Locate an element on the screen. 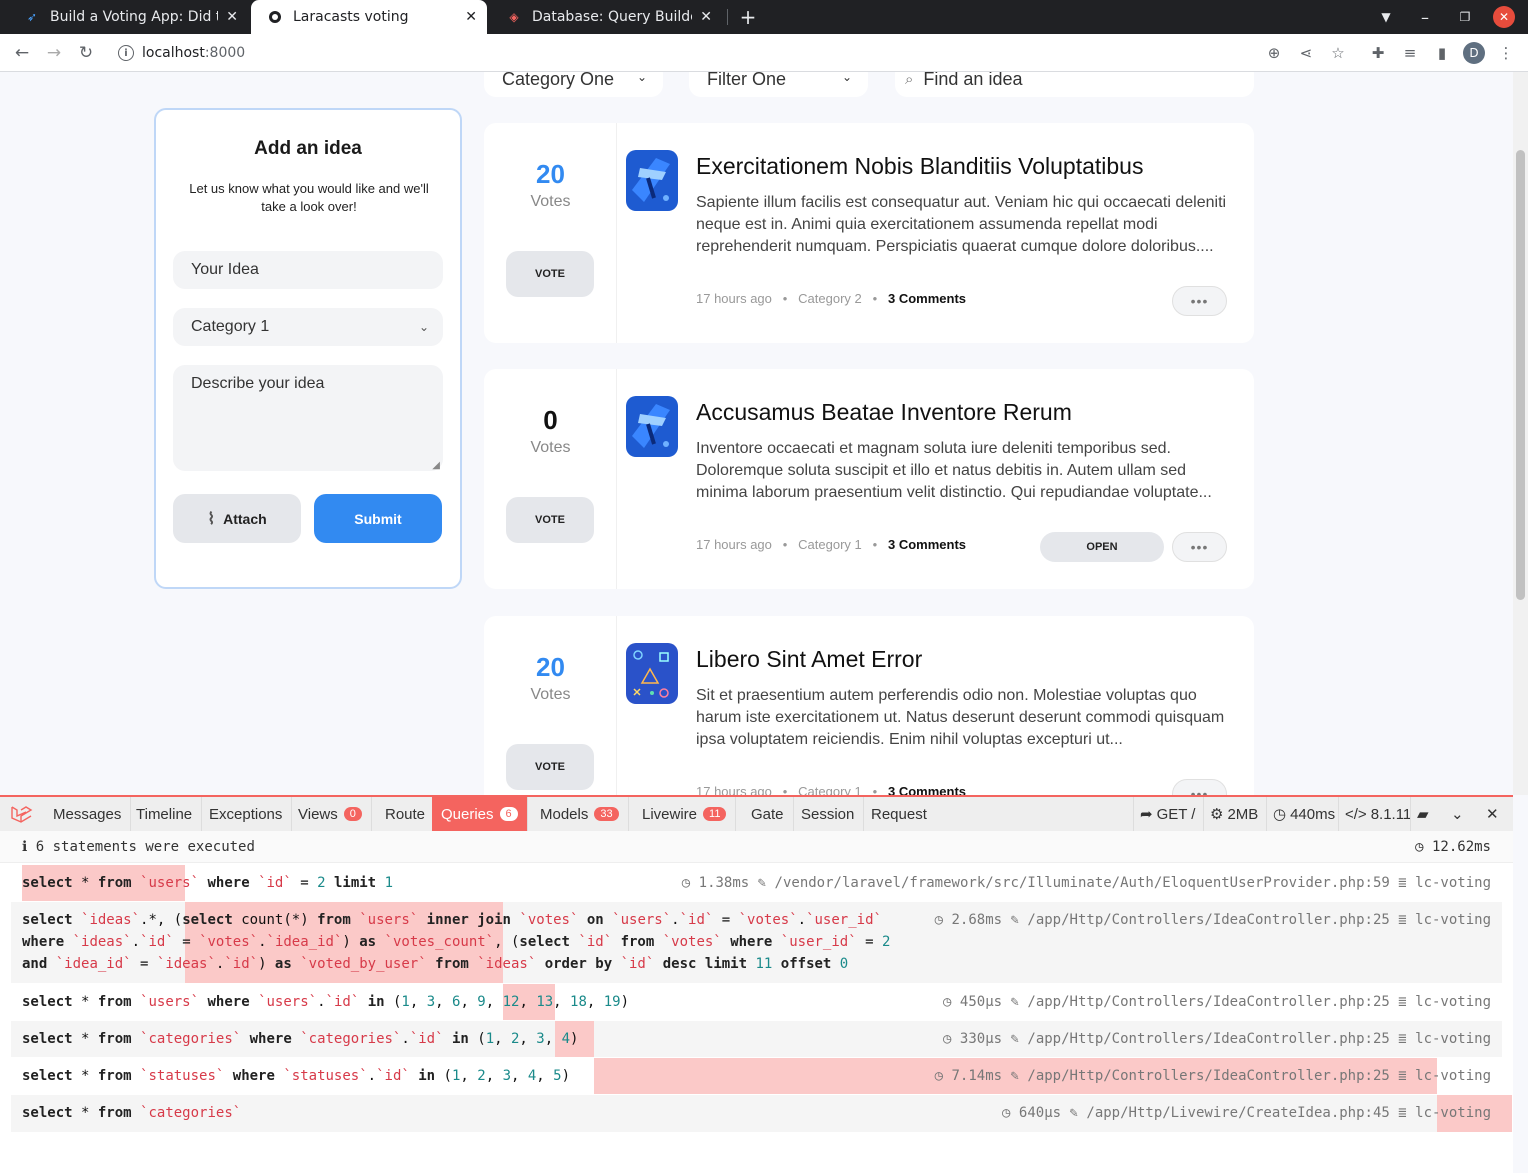 The width and height of the screenshot is (1528, 1173). site-info-icon: i is located at coordinates (126, 53).